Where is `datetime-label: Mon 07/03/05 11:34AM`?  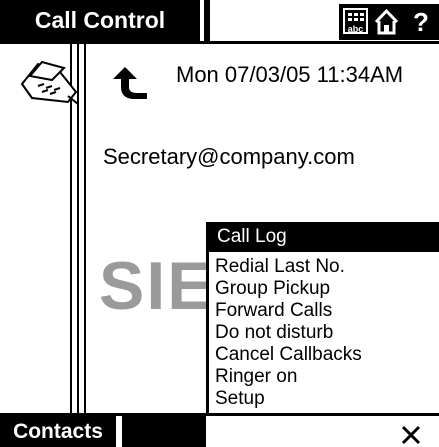
datetime-label: Mon 07/03/05 11:34AM is located at coordinates (290, 74).